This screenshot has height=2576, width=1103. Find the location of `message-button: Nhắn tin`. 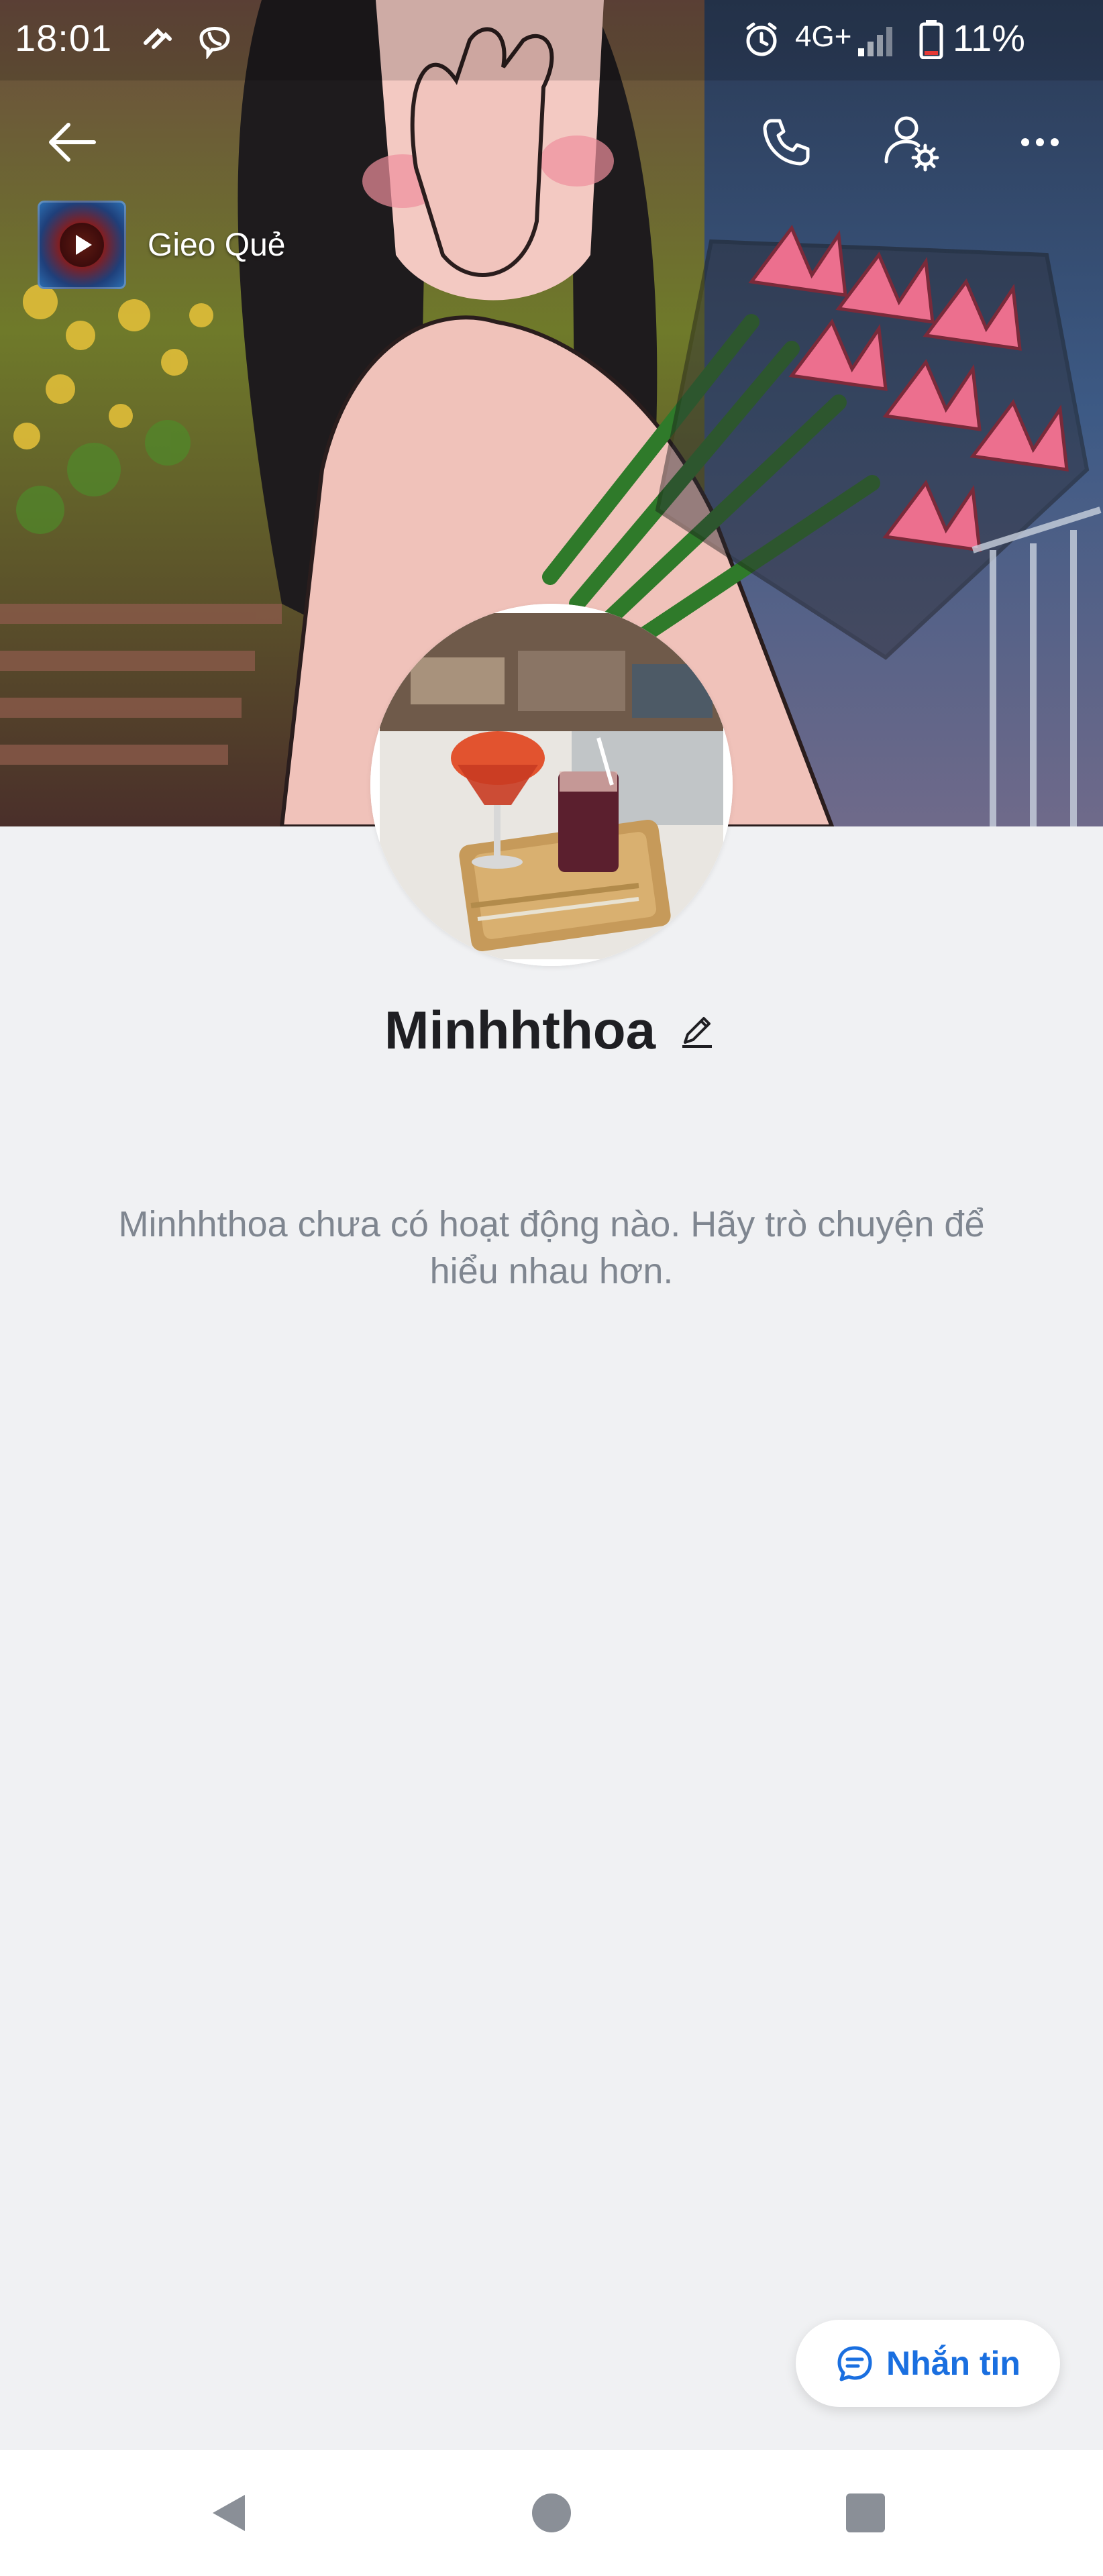

message-button: Nhắn tin is located at coordinates (928, 2363).